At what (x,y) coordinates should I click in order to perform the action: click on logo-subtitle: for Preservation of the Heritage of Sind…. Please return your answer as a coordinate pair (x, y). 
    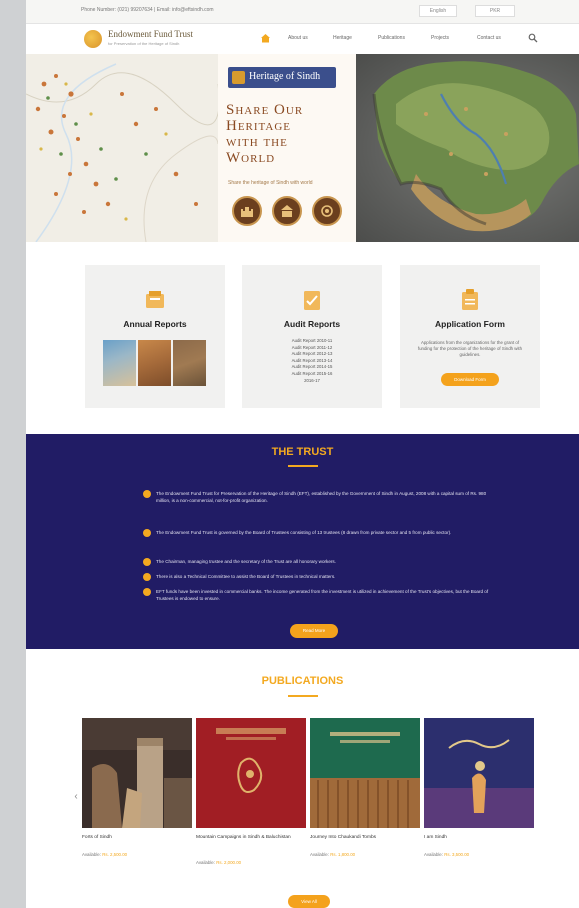
    Looking at the image, I should click on (144, 43).